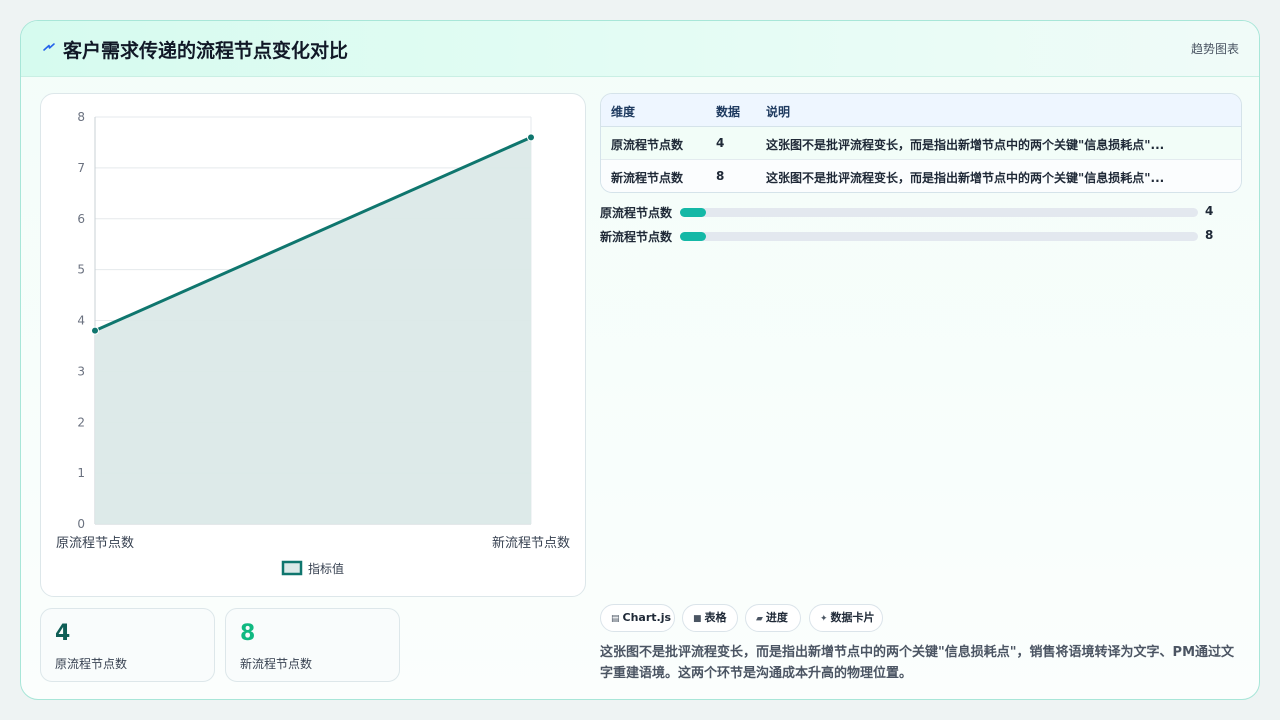 Image resolution: width=1280 pixels, height=720 pixels. I want to click on pill-label: 数据卡片, so click(852, 617).